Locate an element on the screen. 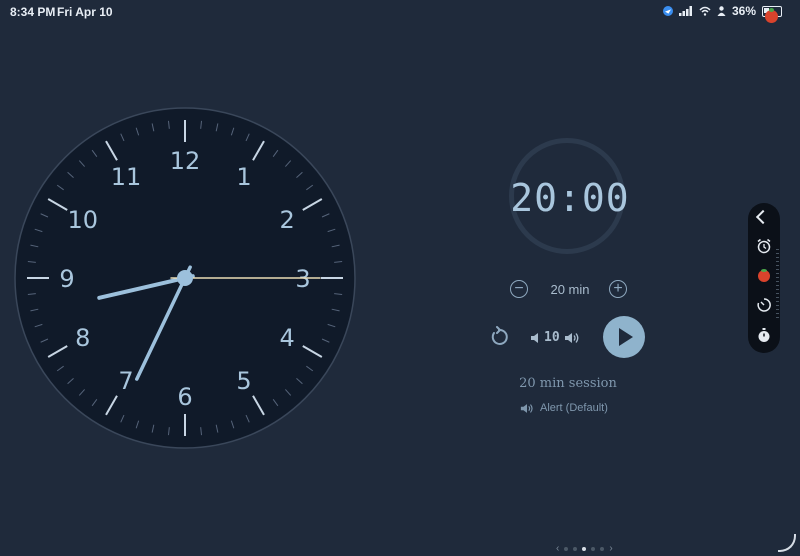 This screenshot has height=556, width=800. alert-label: Alert (Default) is located at coordinates (574, 408).